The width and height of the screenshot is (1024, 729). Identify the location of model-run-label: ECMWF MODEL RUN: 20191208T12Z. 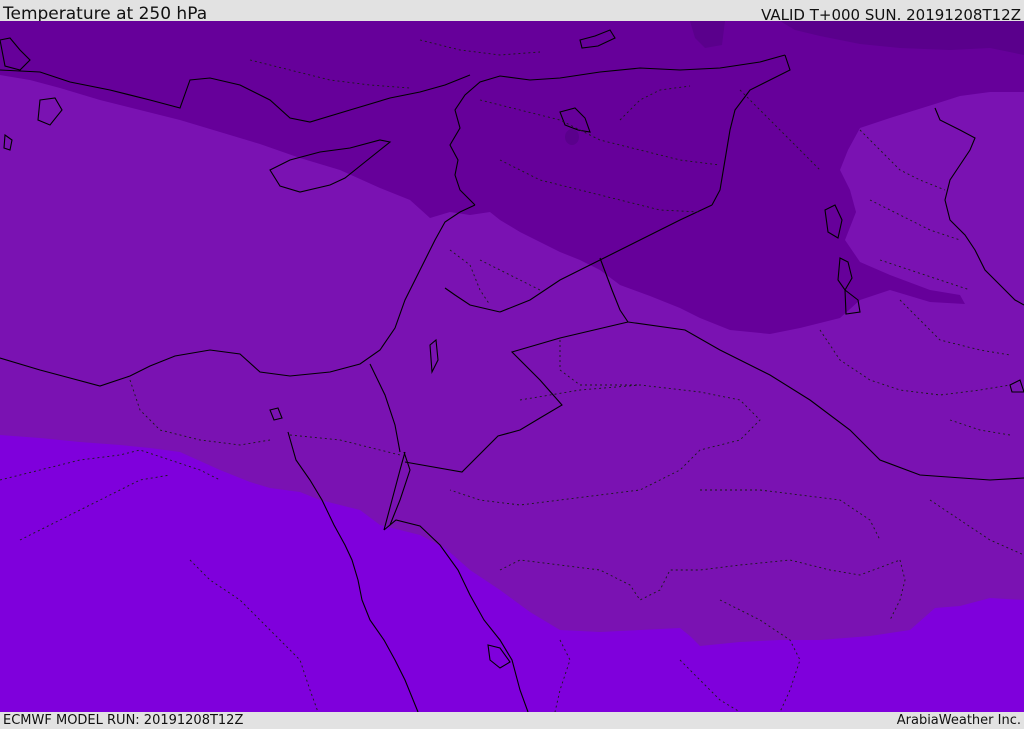
(123, 720).